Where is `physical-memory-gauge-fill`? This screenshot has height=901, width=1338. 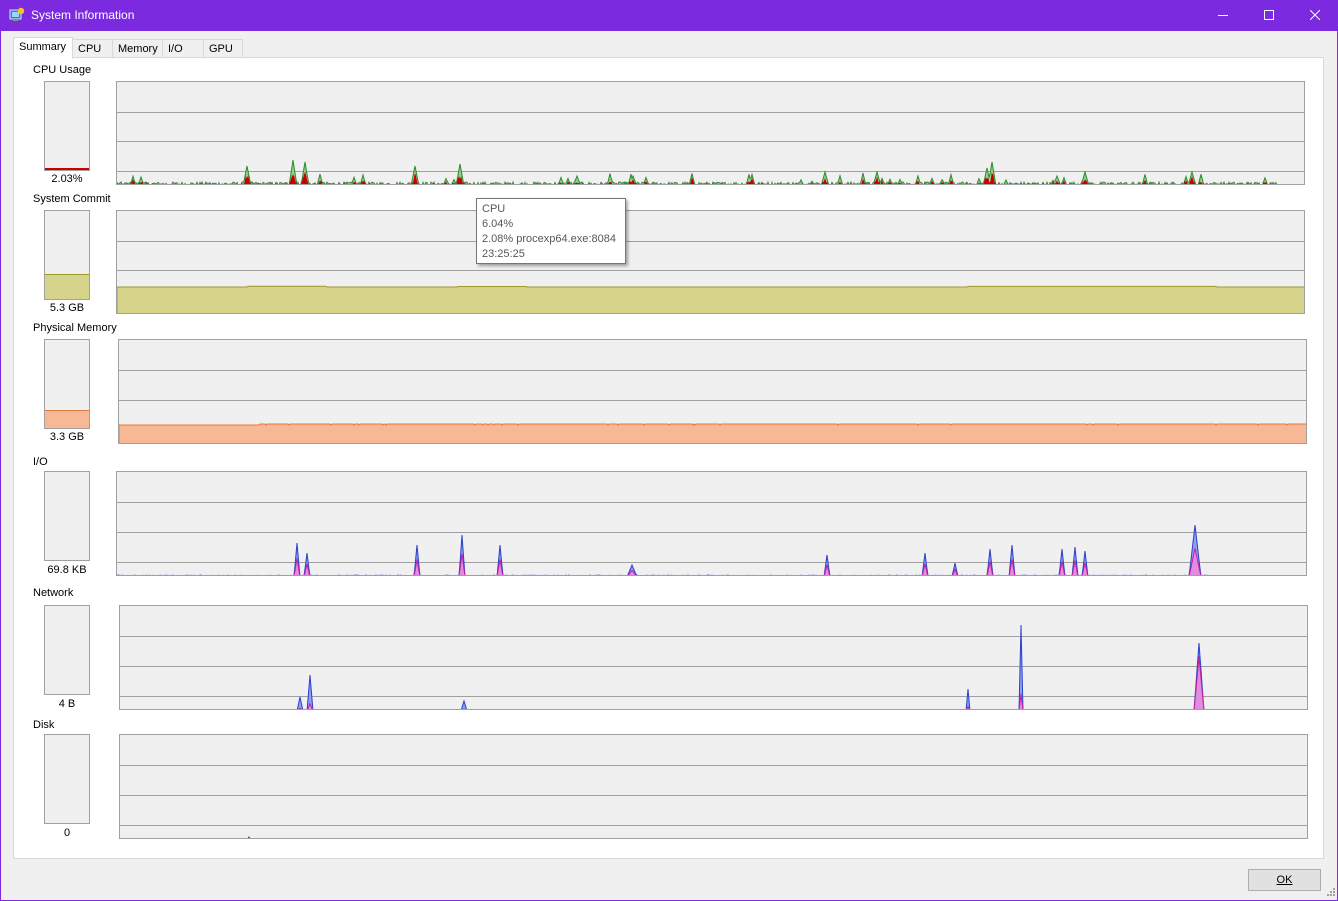 physical-memory-gauge-fill is located at coordinates (67, 419).